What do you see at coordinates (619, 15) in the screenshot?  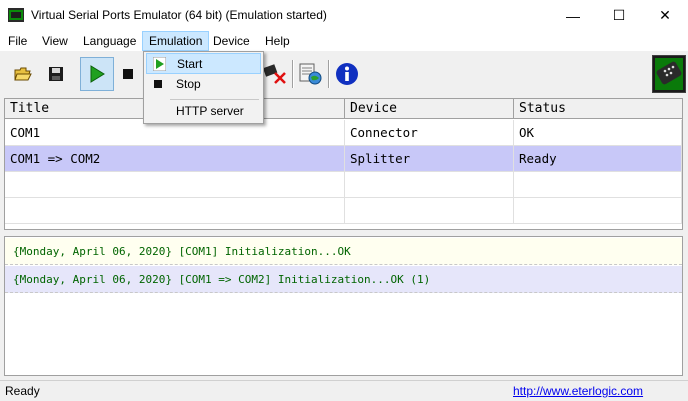 I see `maximize-button: ☐` at bounding box center [619, 15].